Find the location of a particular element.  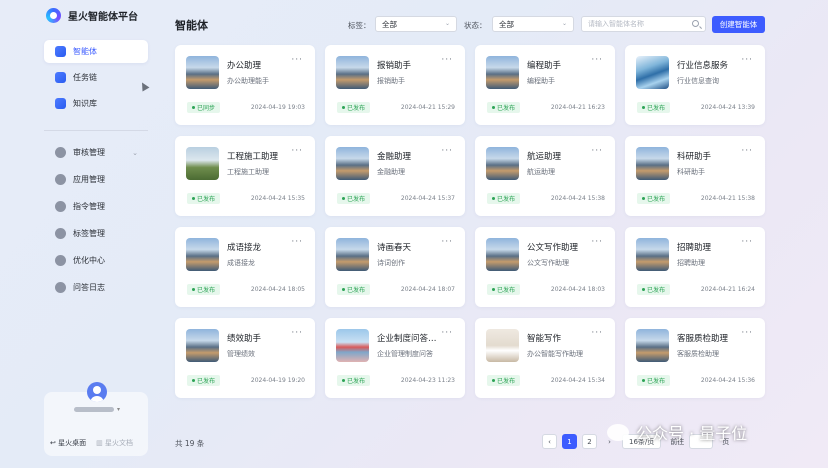

agent-description: 招聘助理 is located at coordinates (691, 263).